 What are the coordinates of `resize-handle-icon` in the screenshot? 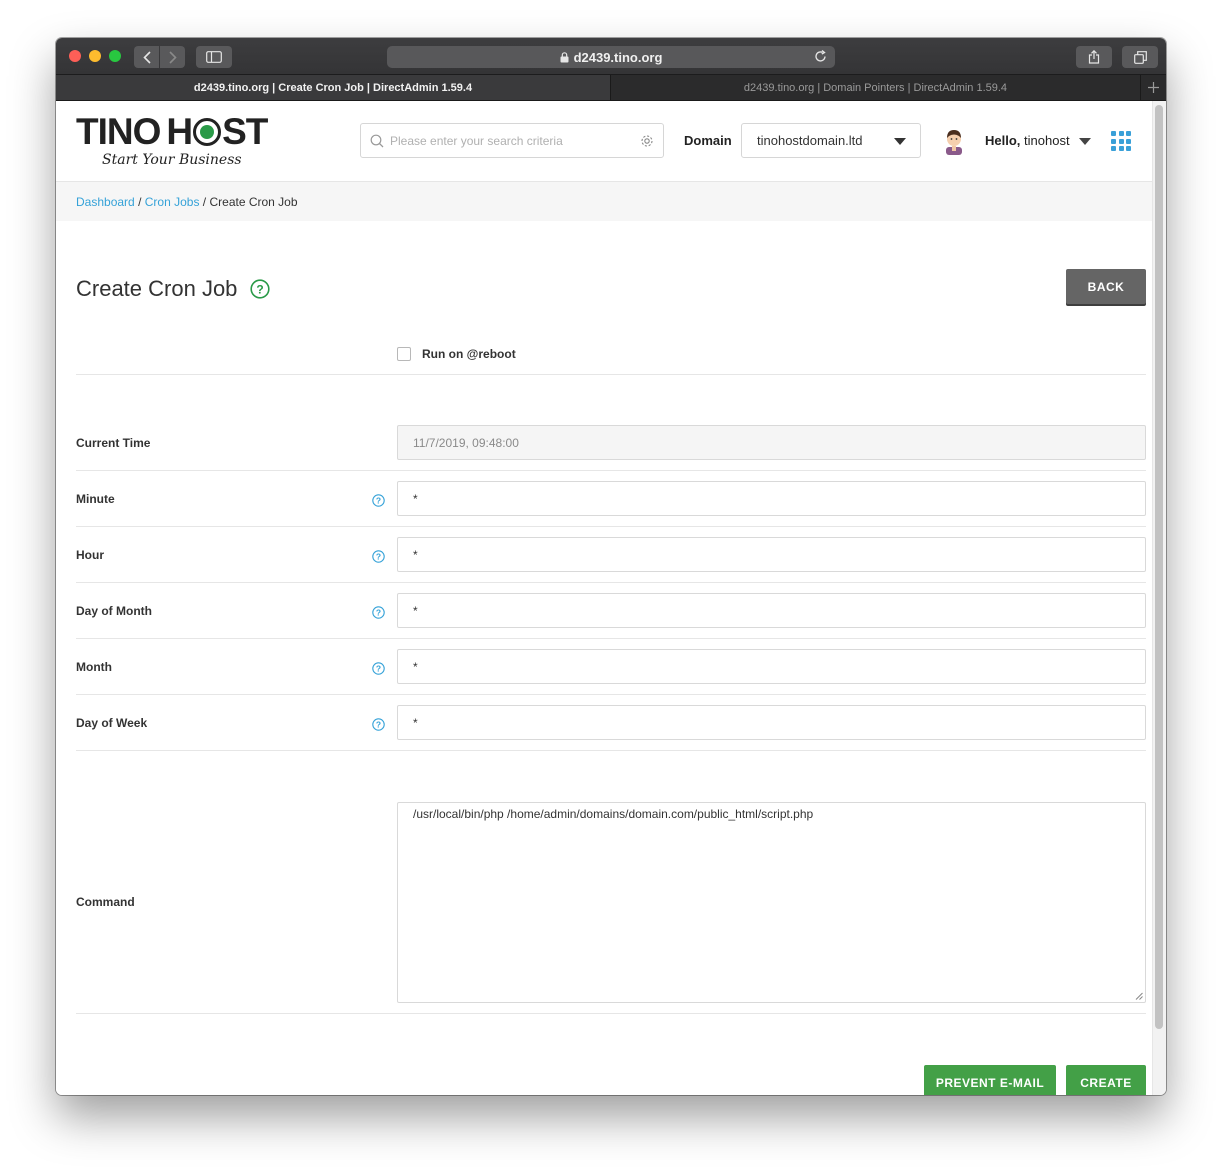 It's located at (1139, 996).